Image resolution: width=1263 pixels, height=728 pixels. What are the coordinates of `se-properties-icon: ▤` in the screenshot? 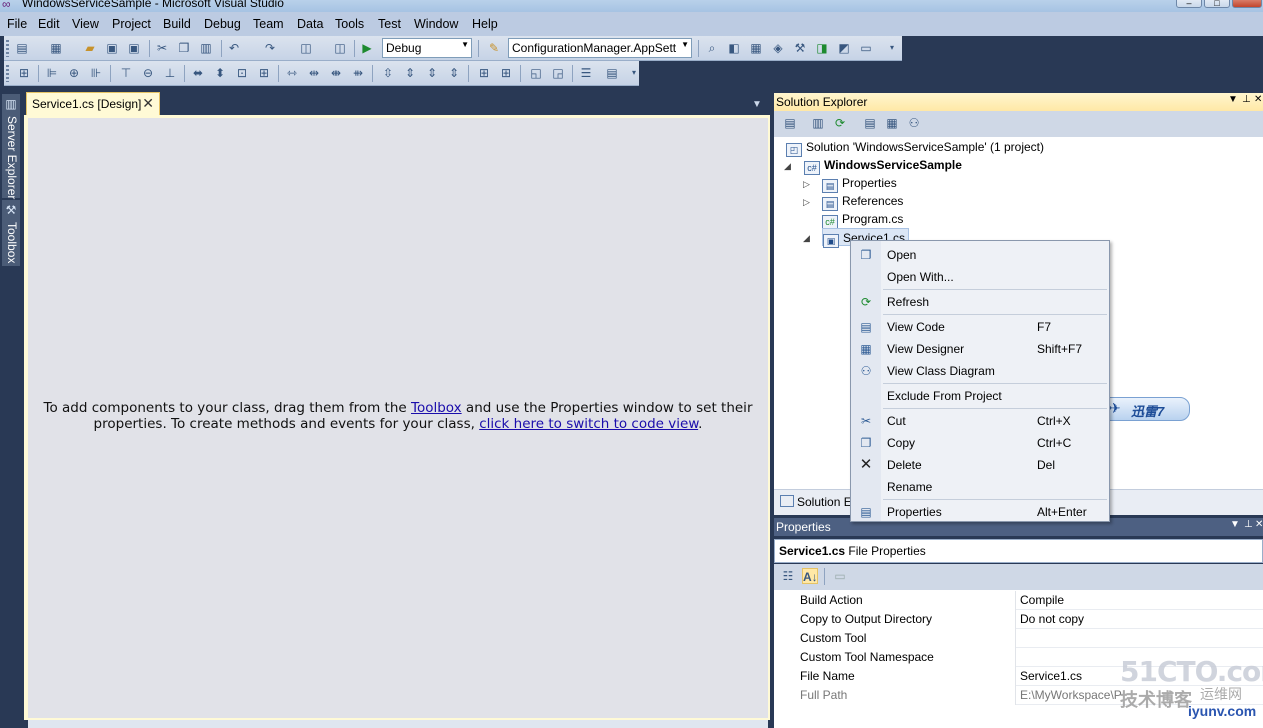 It's located at (790, 123).